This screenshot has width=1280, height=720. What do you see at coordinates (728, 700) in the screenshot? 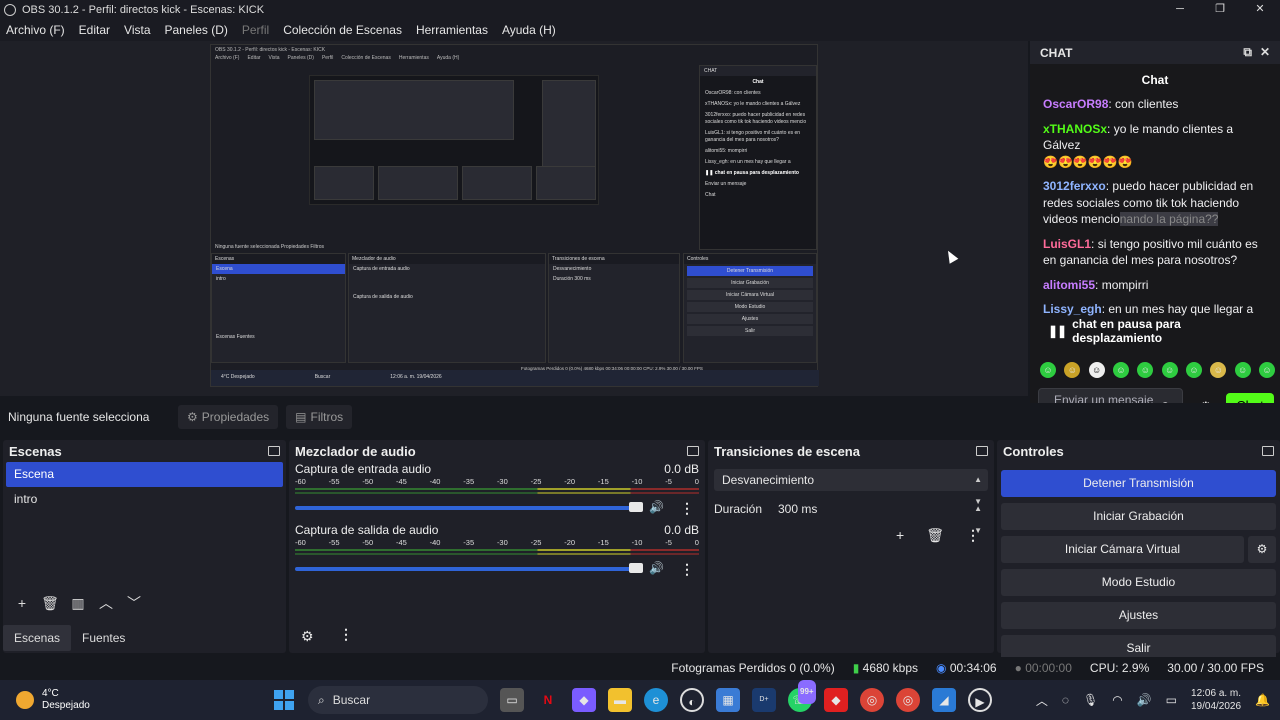
I see `store-icon: ▦` at bounding box center [728, 700].